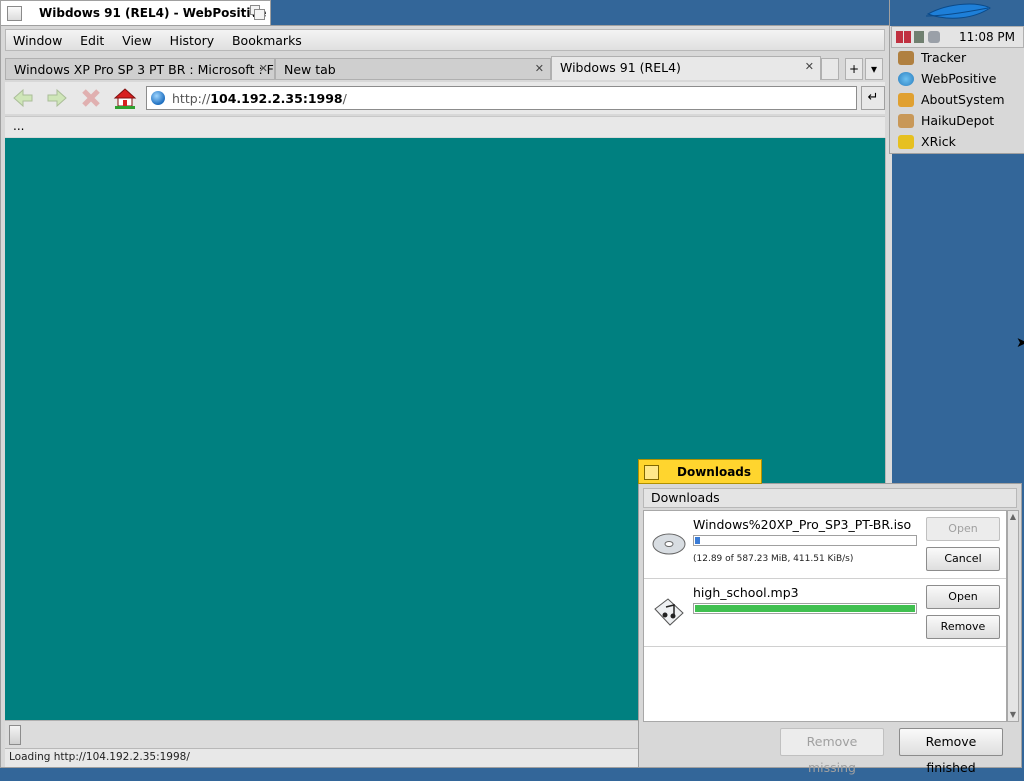 This screenshot has width=1024, height=781. What do you see at coordinates (714, 472) in the screenshot?
I see `downloads-window-title: Downloads` at bounding box center [714, 472].